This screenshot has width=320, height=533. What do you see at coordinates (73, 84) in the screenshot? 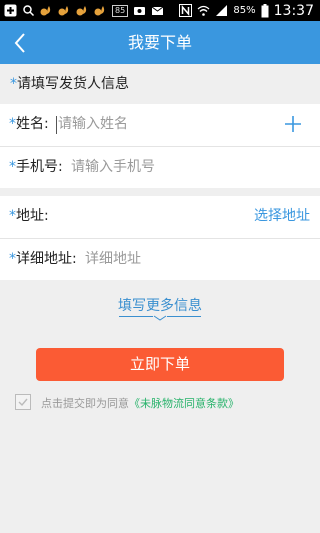
I see `section-title: 请填写发货人信息` at bounding box center [73, 84].